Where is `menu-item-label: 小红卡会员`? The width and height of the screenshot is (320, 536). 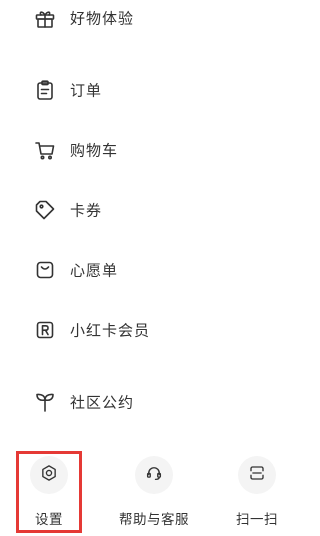
menu-item-label: 小红卡会员 is located at coordinates (110, 330).